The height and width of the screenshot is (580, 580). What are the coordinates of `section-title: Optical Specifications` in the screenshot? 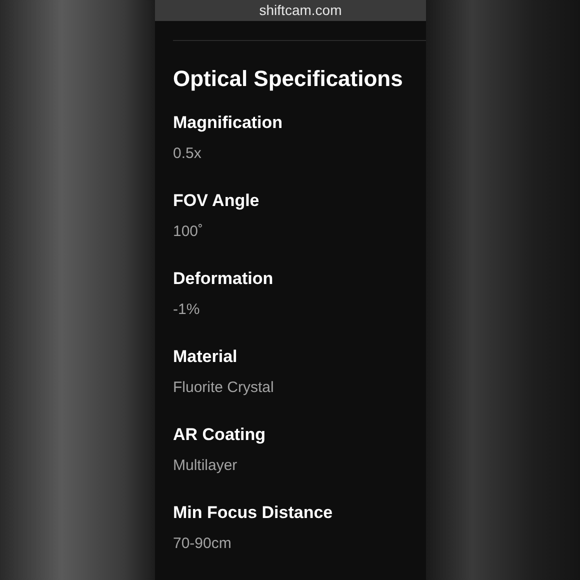 It's located at (288, 79).